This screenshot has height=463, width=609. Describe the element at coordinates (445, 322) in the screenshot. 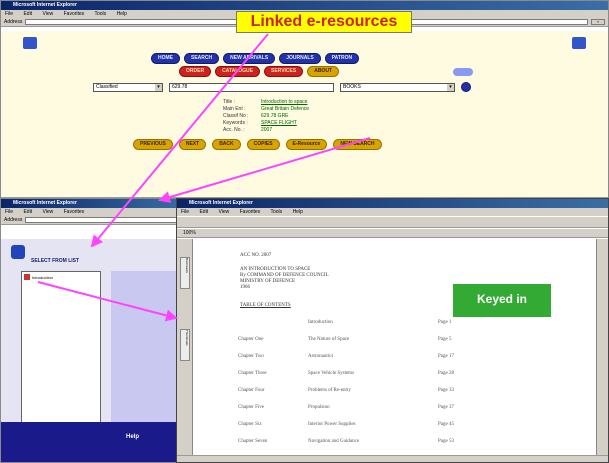

I see `toc-page: Page 1` at that location.